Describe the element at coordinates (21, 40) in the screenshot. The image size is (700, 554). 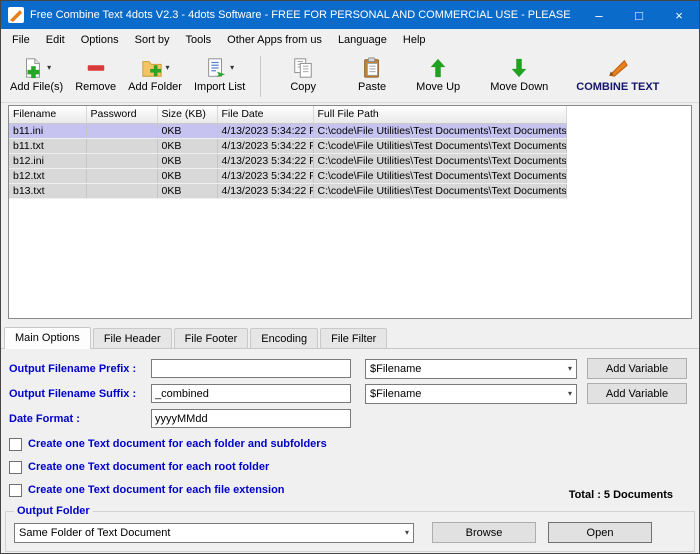
I see `menu-item-file: File` at that location.